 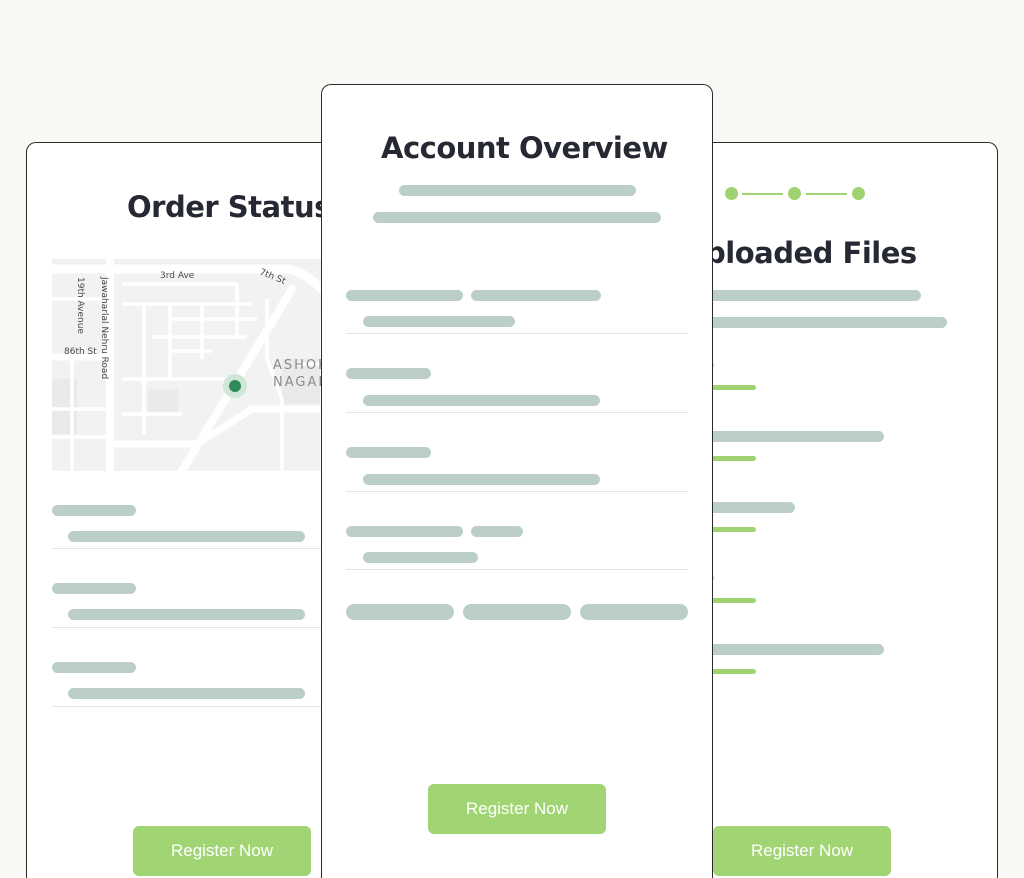 What do you see at coordinates (794, 193) in the screenshot?
I see `step-2-dot` at bounding box center [794, 193].